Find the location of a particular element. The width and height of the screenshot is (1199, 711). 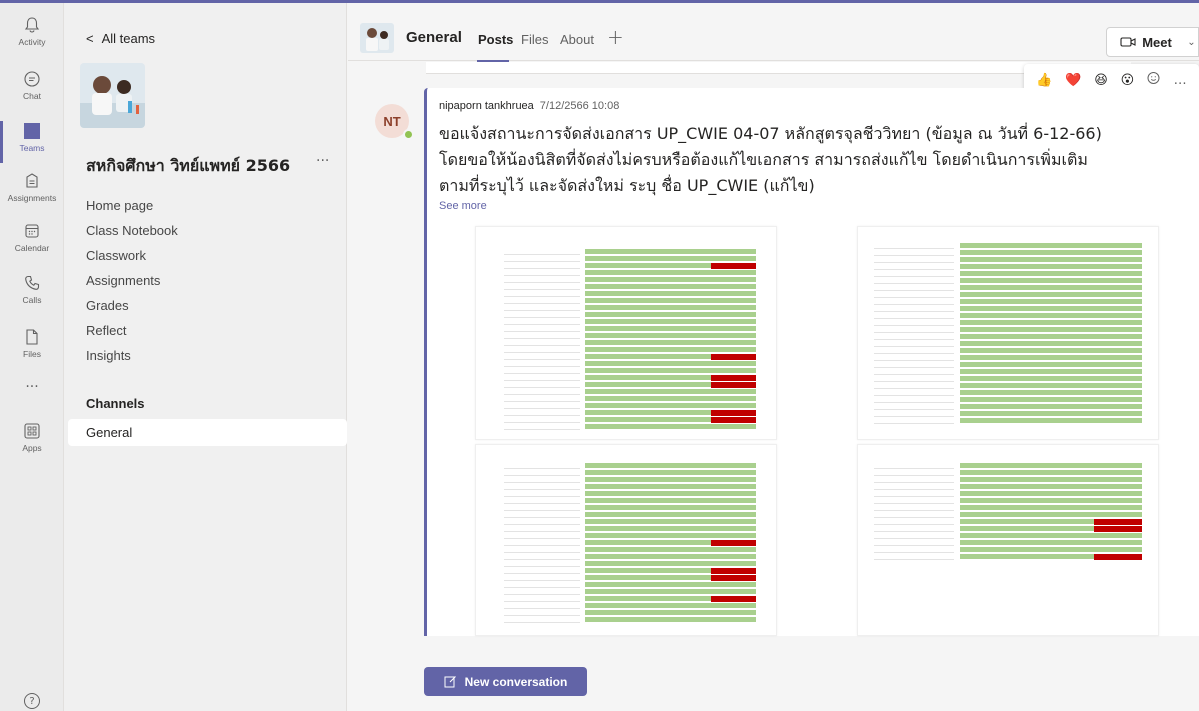

chevron-left-icon: < is located at coordinates (90, 38).